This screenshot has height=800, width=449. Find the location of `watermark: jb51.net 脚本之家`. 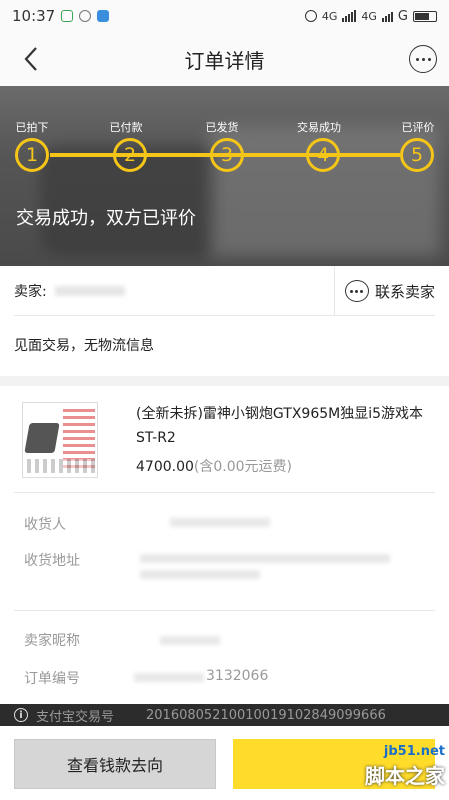

watermark: jb51.net 脚本之家 is located at coordinates (405, 766).